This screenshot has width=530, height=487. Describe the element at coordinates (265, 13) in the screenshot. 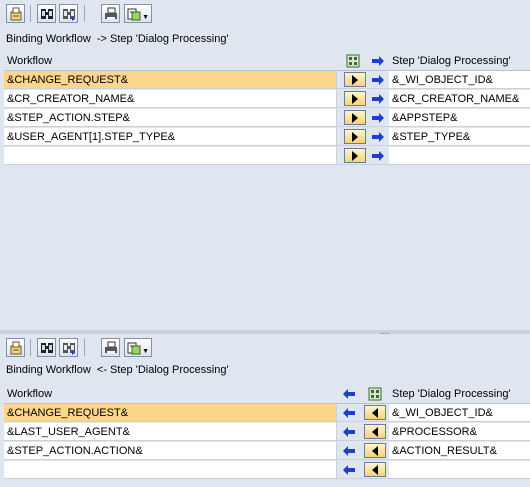

I see `top-toolbar: ▼` at that location.